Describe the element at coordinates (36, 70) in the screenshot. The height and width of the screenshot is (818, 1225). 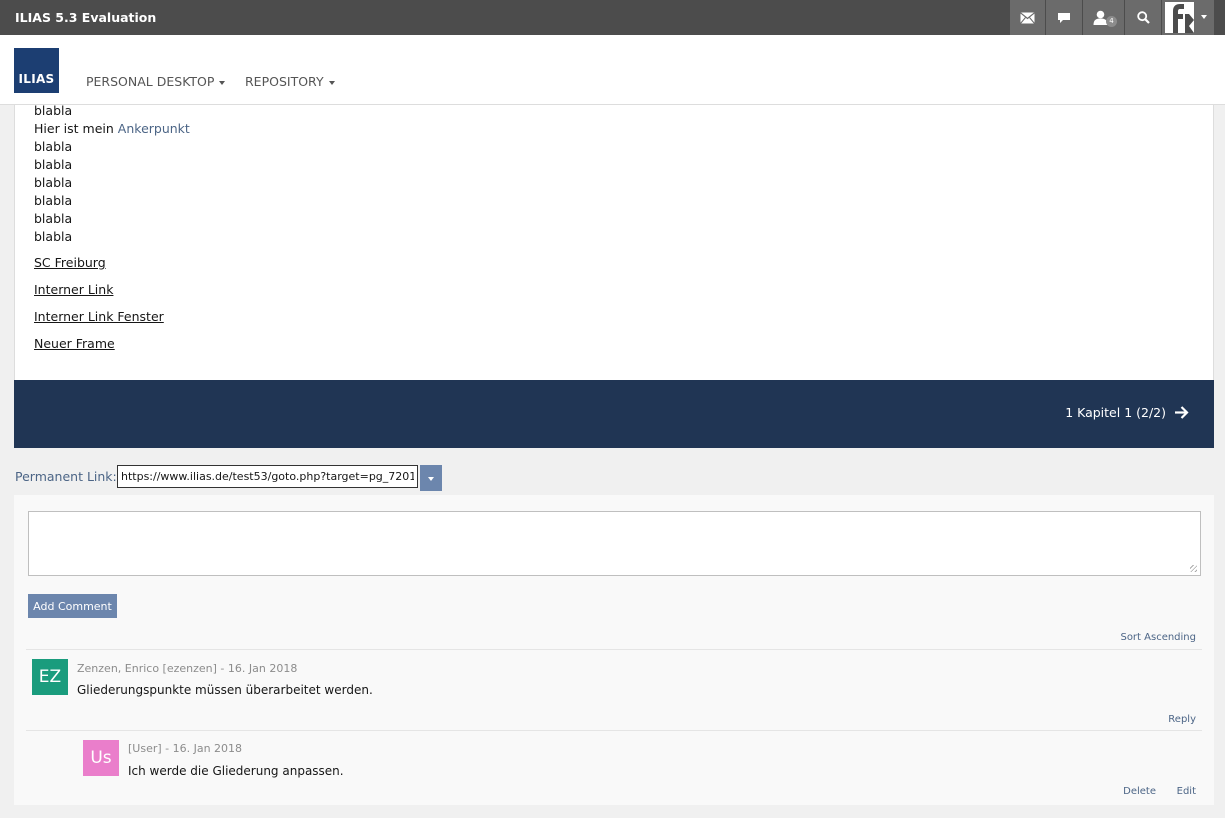
I see `ilias-logo: ILIAS` at that location.